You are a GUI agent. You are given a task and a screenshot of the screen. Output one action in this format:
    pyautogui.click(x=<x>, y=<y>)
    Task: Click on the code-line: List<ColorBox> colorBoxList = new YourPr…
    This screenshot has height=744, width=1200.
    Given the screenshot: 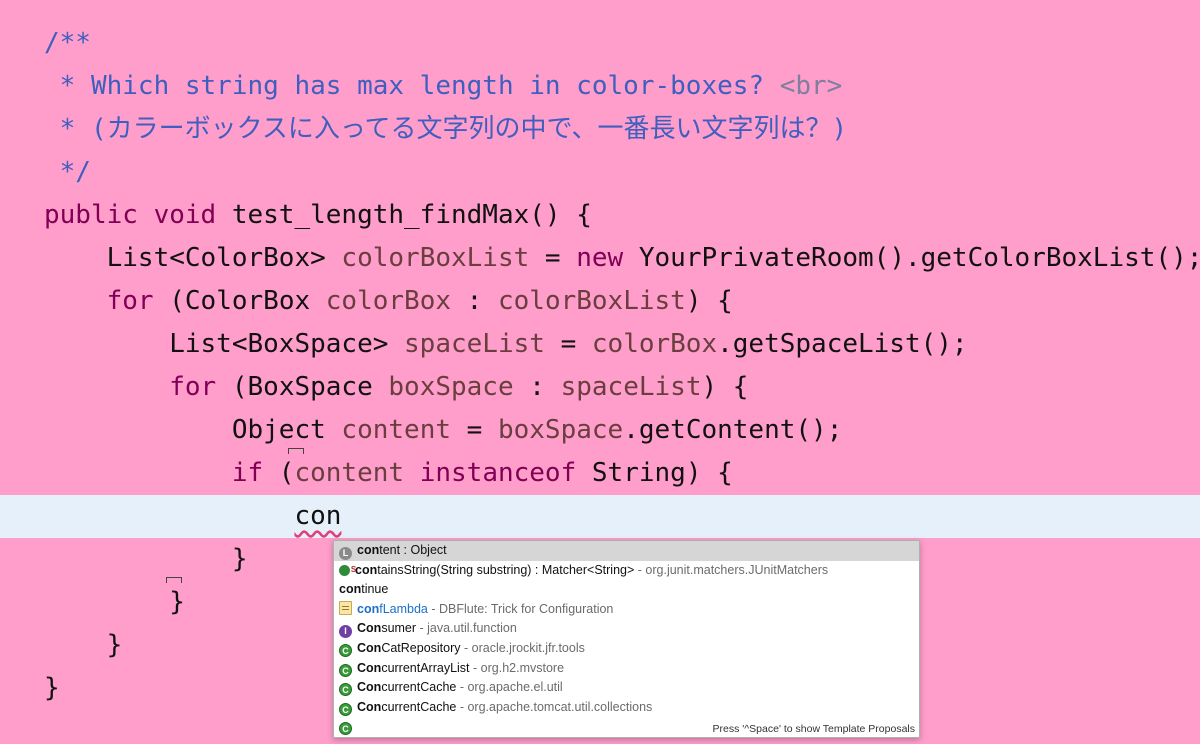 What is the action you would take?
    pyautogui.click(x=600, y=258)
    